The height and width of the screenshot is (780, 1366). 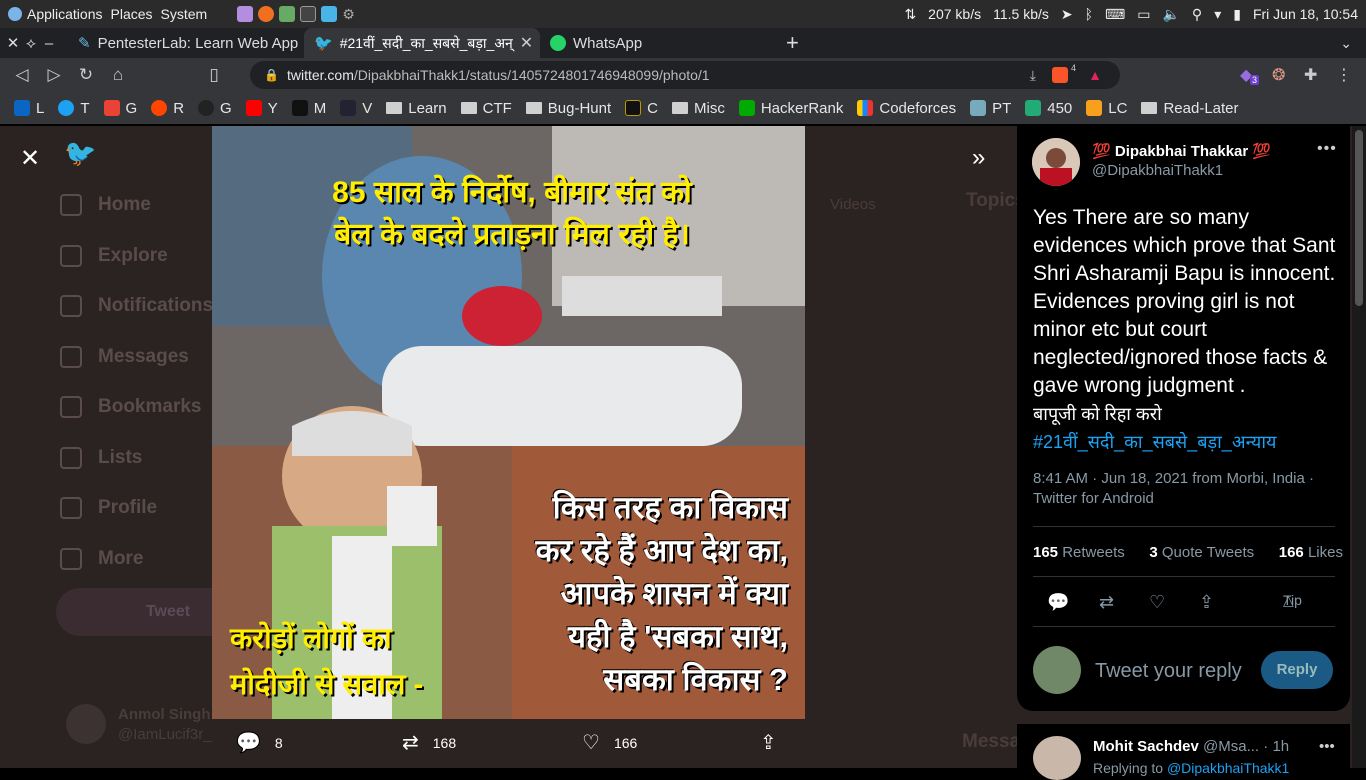 What do you see at coordinates (1115, 14) in the screenshot?
I see `keyboard-icon: ⌨` at bounding box center [1115, 14].